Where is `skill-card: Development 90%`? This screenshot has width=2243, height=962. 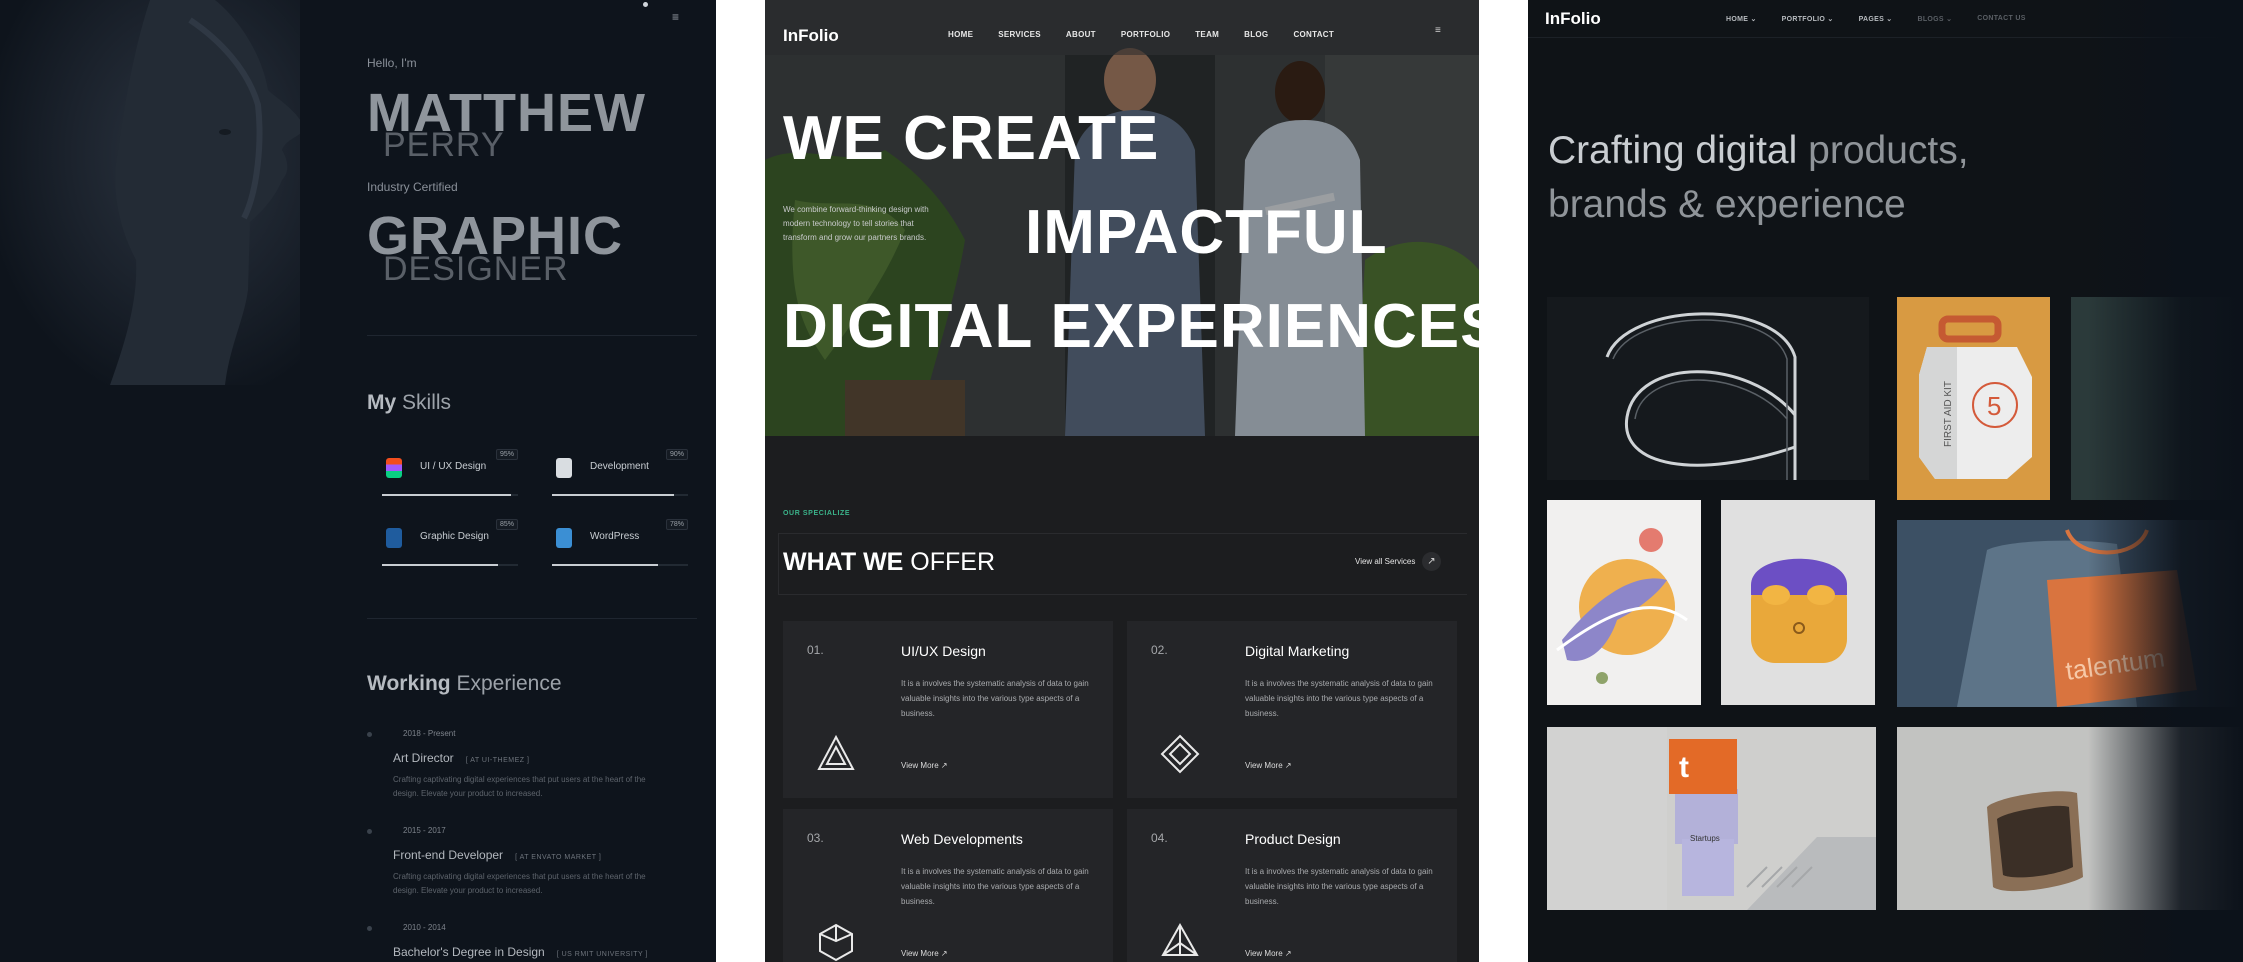 skill-card: Development 90% is located at coordinates (616, 470).